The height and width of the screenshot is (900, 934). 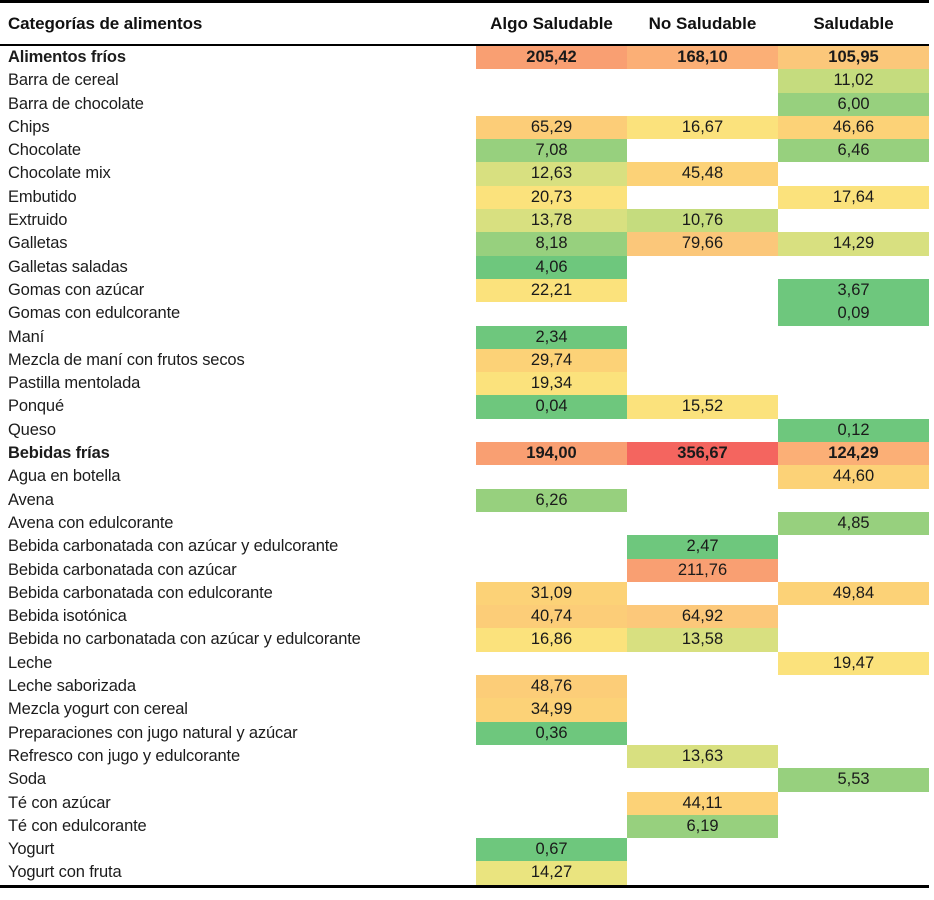 I want to click on table-row: Galletas 8,18 79,66 14,29, so click(x=464, y=244).